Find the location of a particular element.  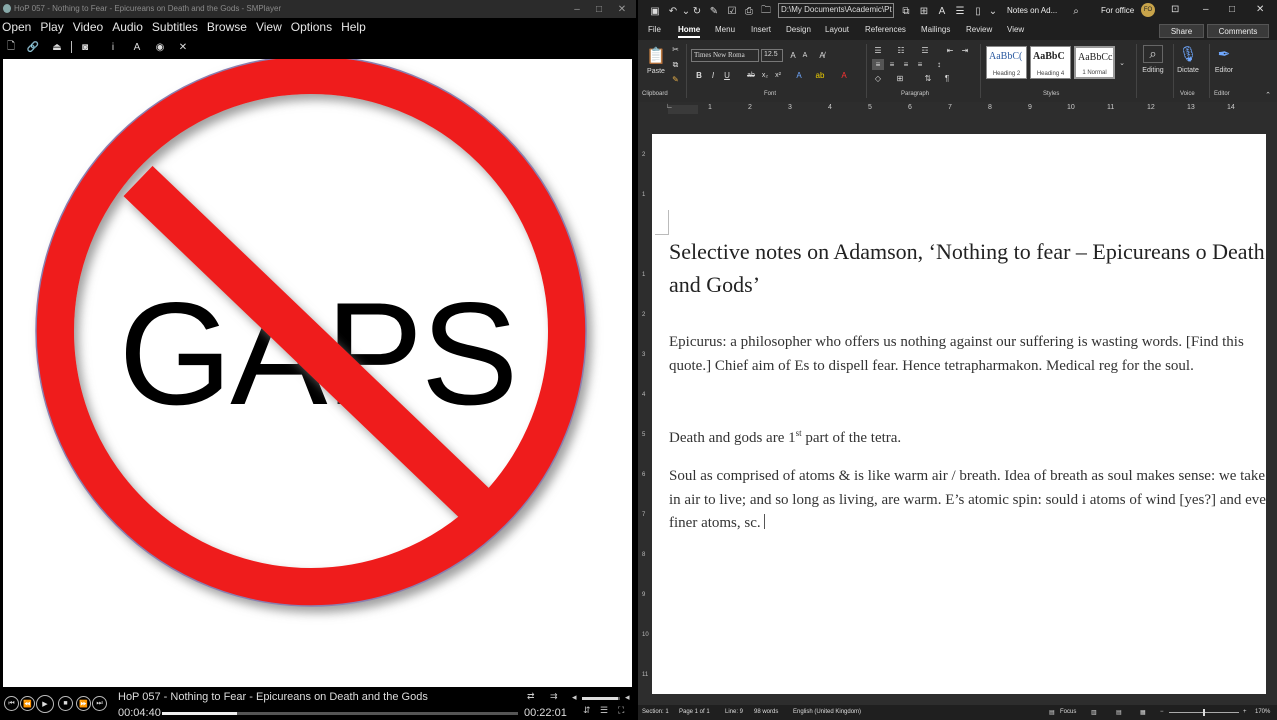

status-line: Line: 9 is located at coordinates (734, 712).